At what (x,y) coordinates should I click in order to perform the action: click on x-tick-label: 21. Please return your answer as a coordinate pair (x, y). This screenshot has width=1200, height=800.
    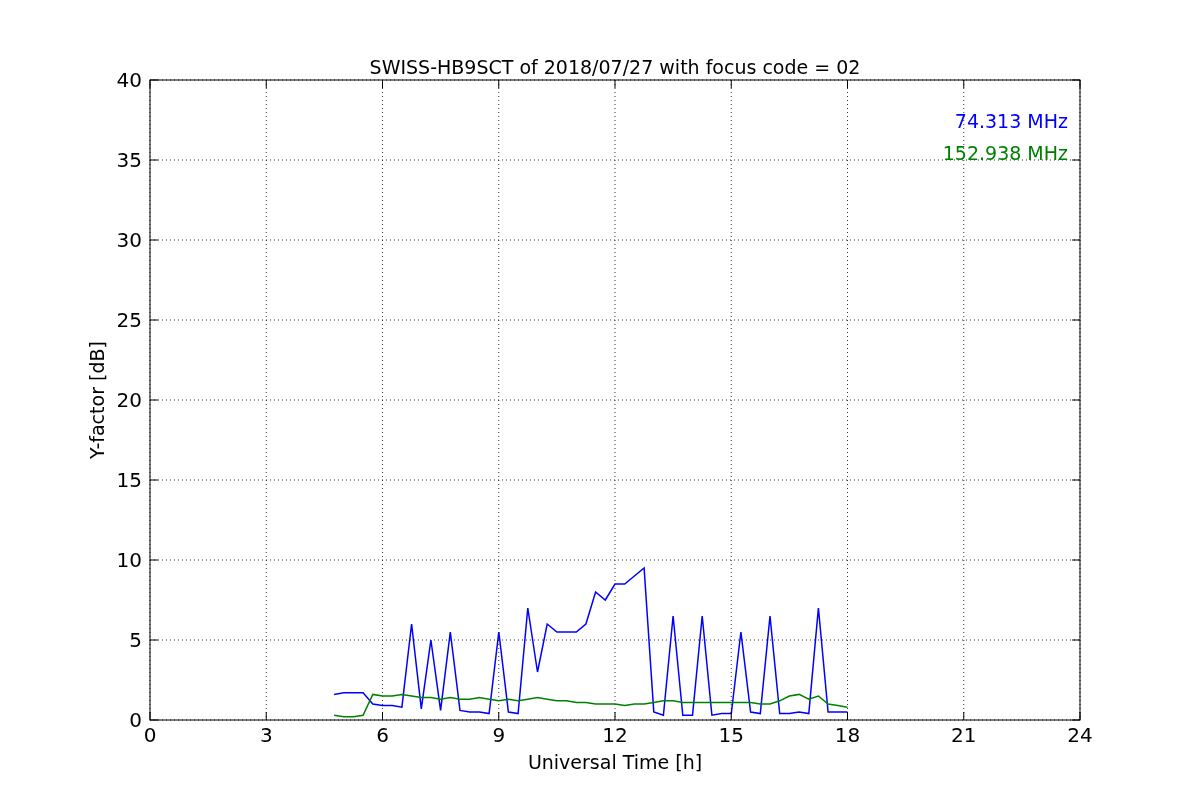
    Looking at the image, I should click on (964, 735).